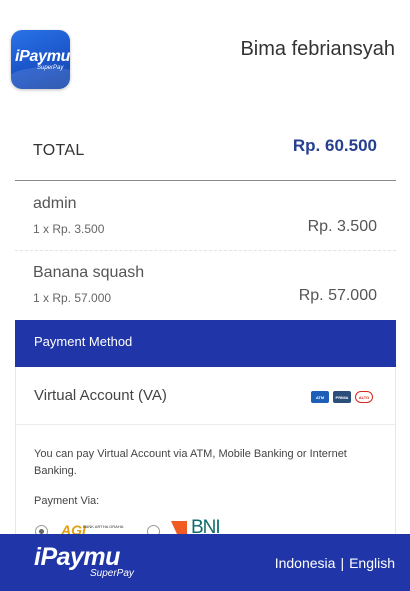 This screenshot has height=591, width=410. Describe the element at coordinates (112, 573) in the screenshot. I see `footer-brand-sub: SuperPay` at that location.